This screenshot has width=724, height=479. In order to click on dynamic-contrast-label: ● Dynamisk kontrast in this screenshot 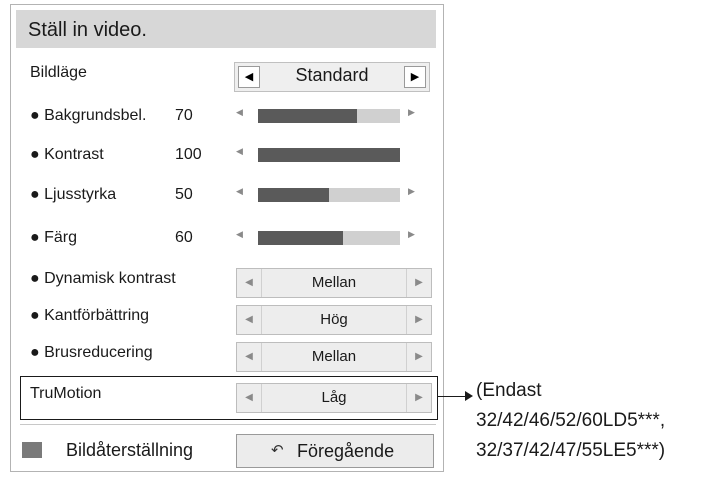, I will do `click(103, 278)`.